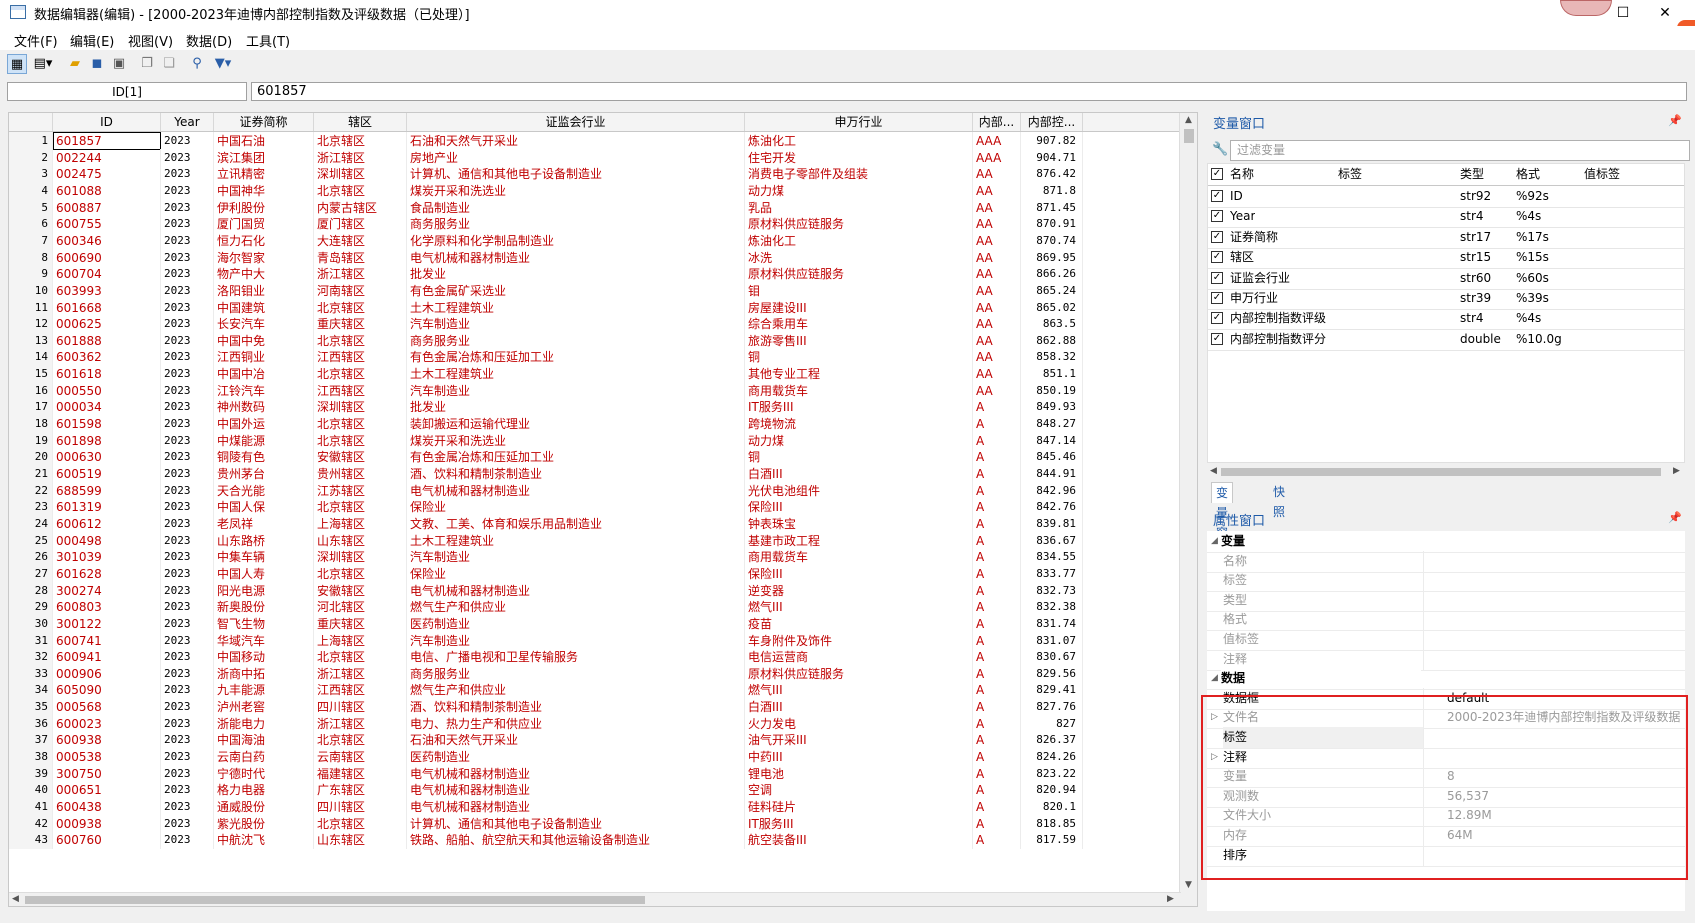 This screenshot has width=1695, height=923. Describe the element at coordinates (576, 757) in the screenshot. I see `cell-csrc-industry: 医药制造业` at that location.